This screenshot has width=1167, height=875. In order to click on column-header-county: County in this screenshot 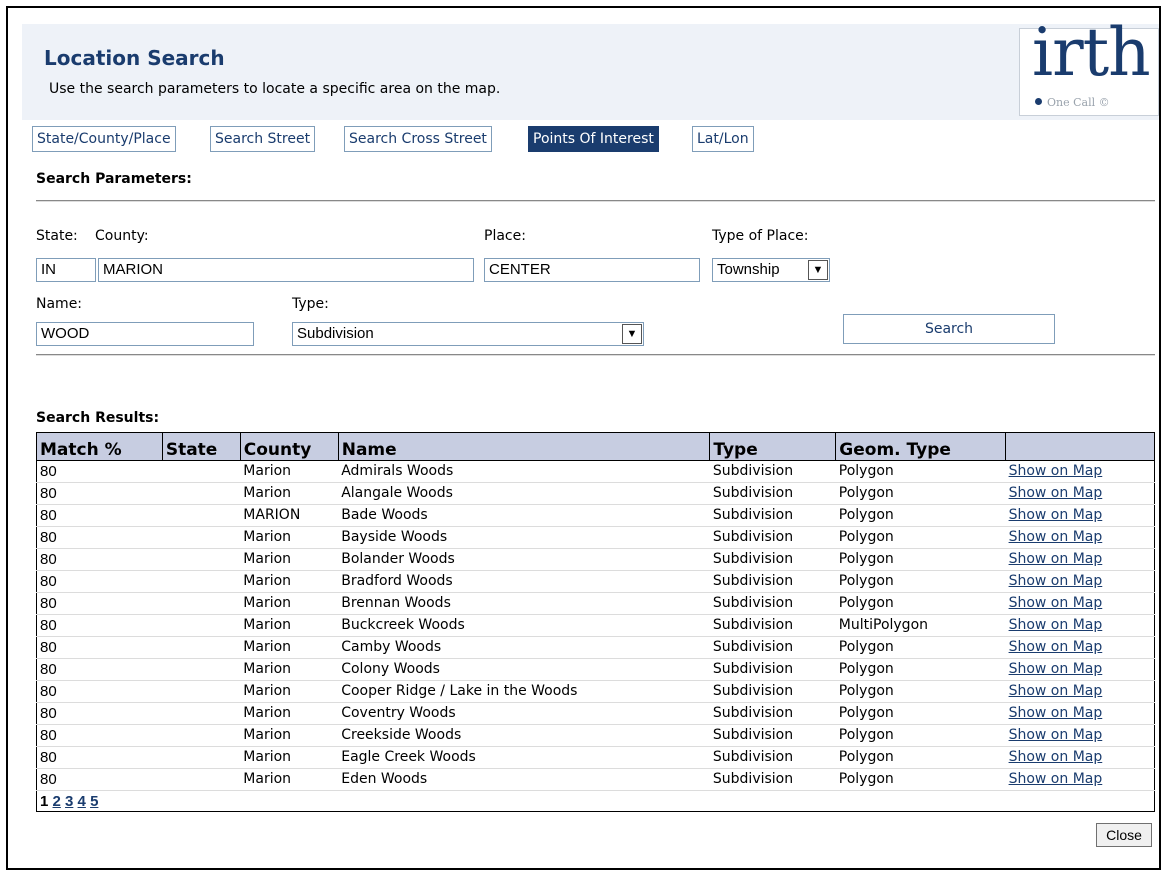, I will do `click(289, 446)`.